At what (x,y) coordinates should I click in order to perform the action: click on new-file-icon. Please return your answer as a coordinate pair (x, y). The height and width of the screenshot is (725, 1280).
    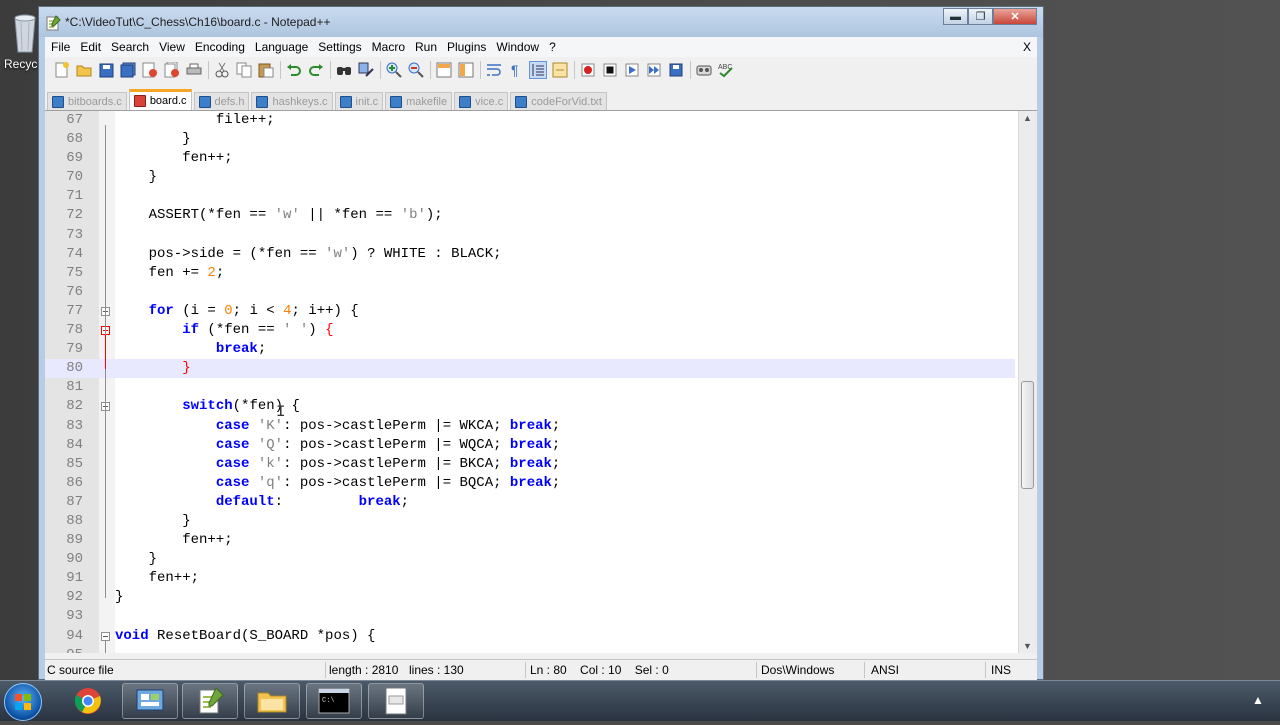
    Looking at the image, I should click on (62, 70).